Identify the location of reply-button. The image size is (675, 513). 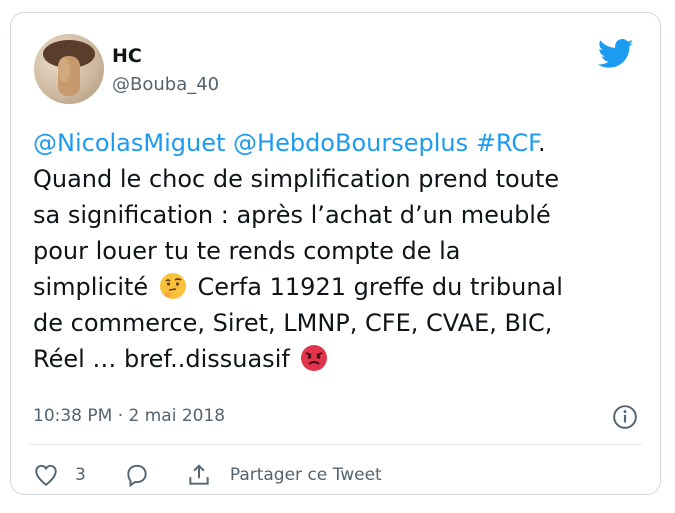
(137, 475).